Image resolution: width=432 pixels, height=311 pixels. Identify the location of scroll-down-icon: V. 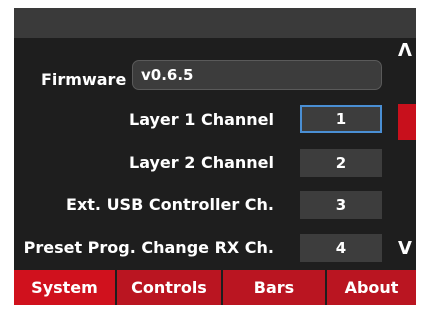
(405, 248).